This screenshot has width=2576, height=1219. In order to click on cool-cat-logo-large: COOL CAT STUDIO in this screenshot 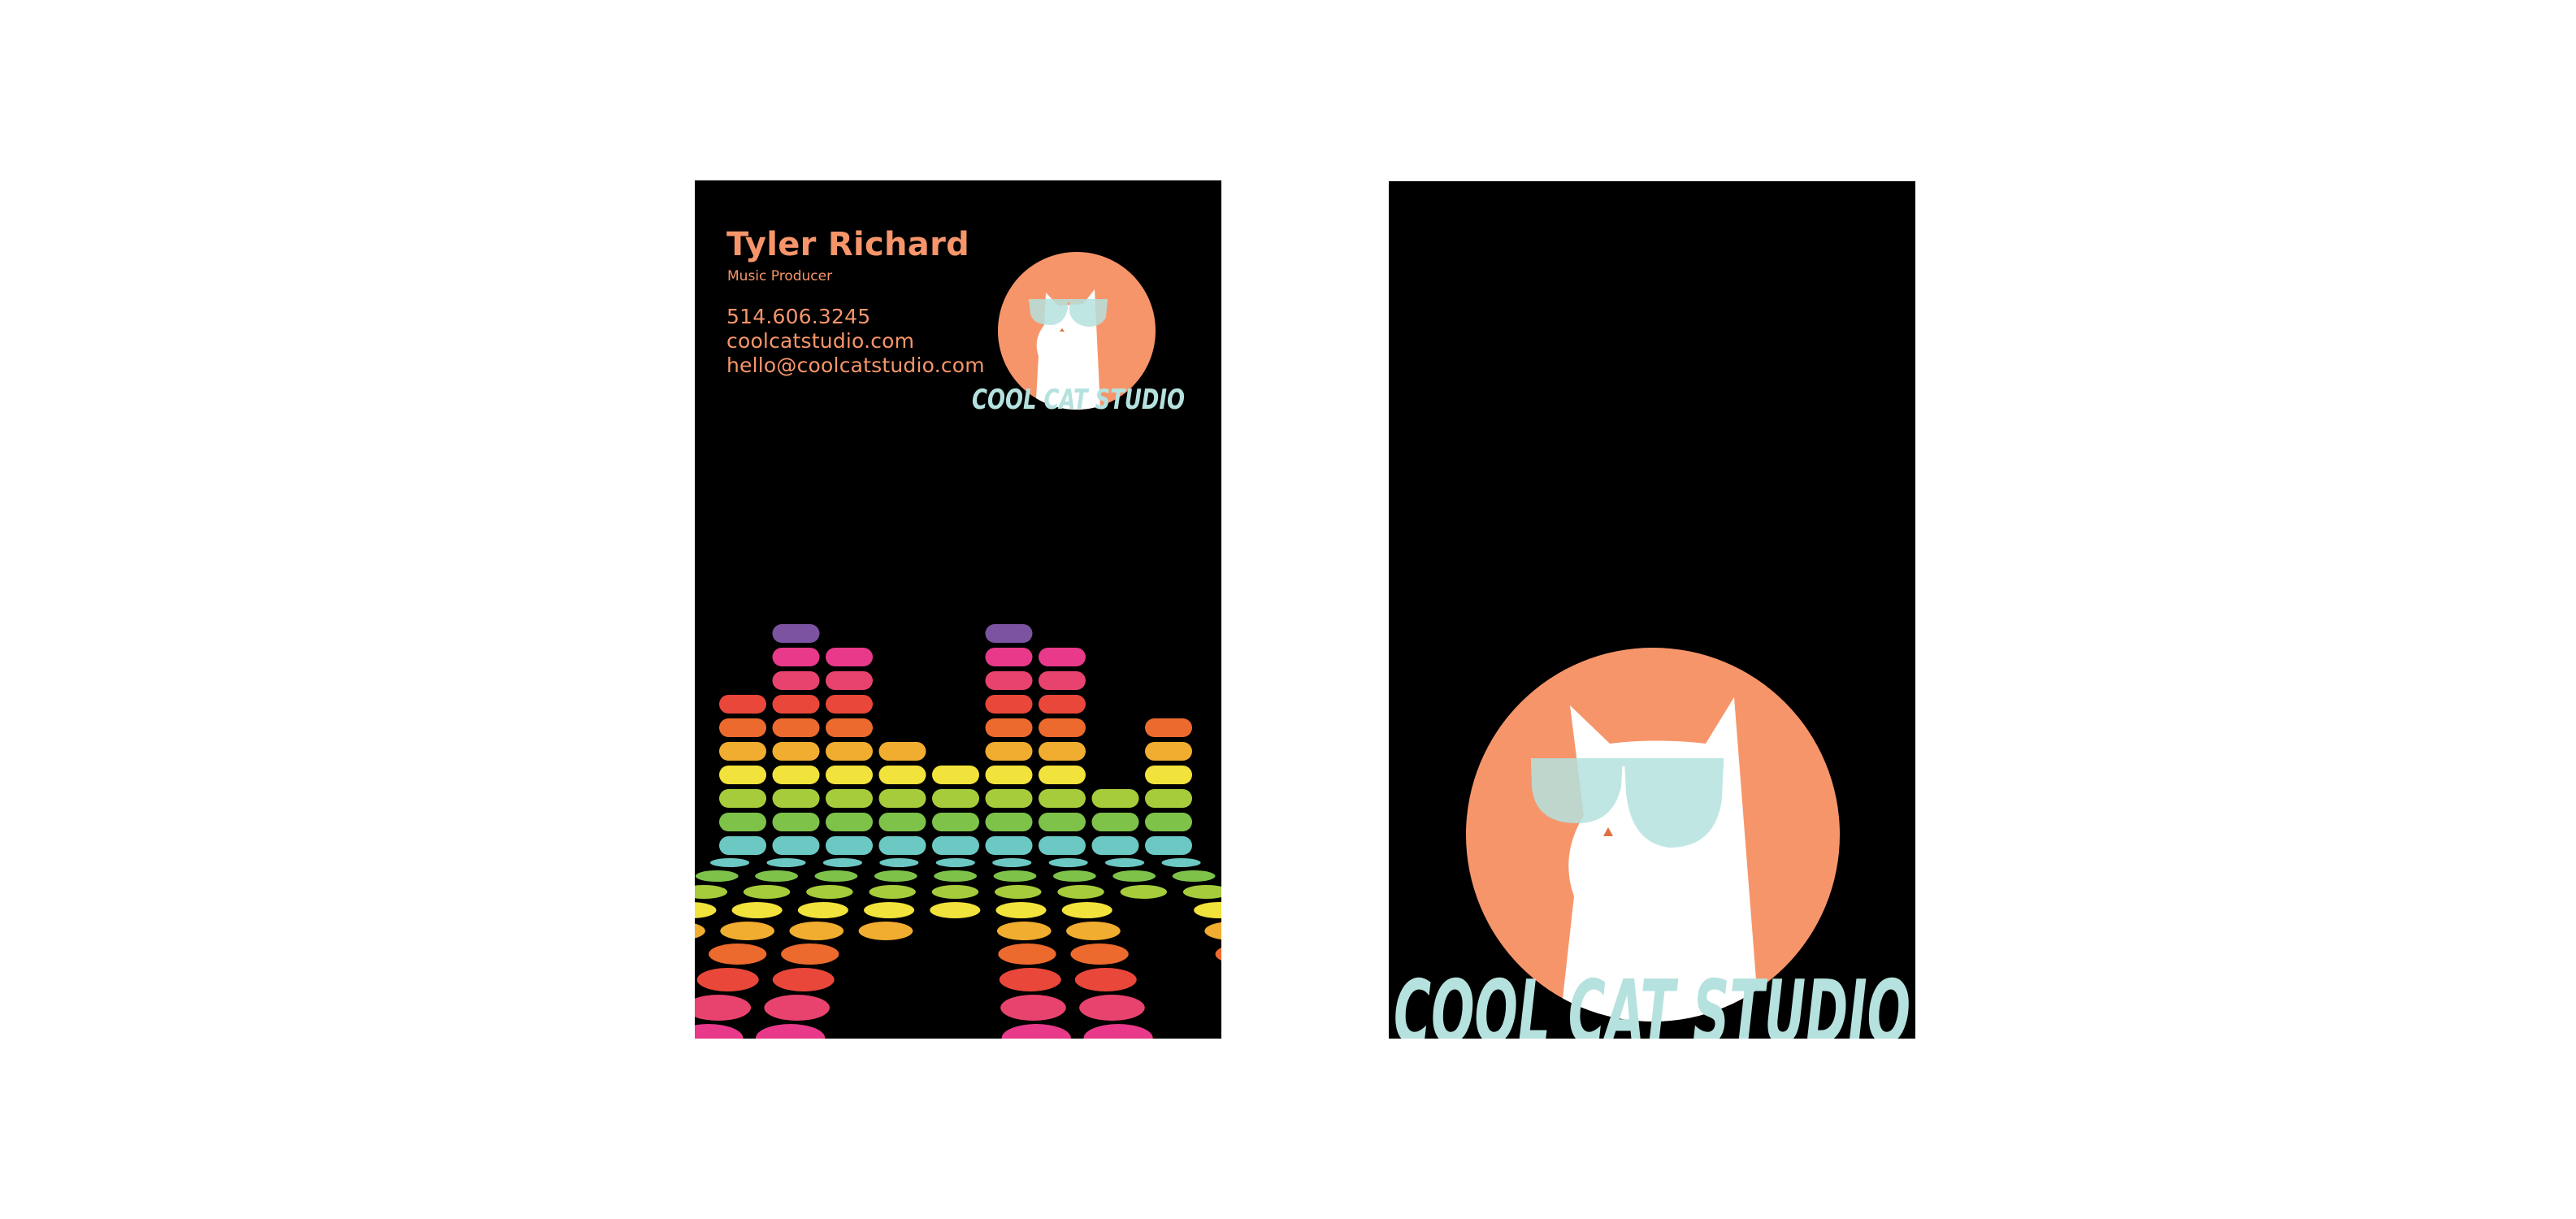, I will do `click(1652, 844)`.